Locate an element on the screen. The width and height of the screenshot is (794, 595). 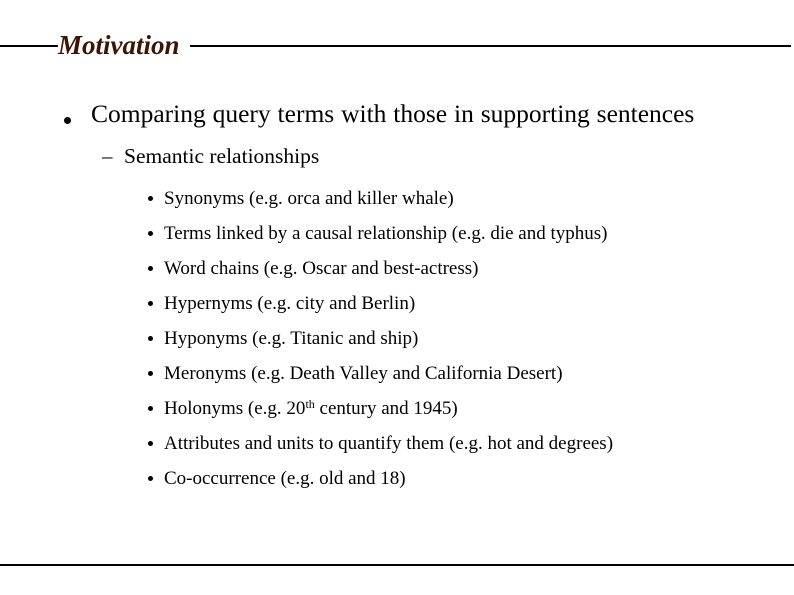
list-item-text: Hypernyms (e.g. city and Berlin) is located at coordinates (290, 303).